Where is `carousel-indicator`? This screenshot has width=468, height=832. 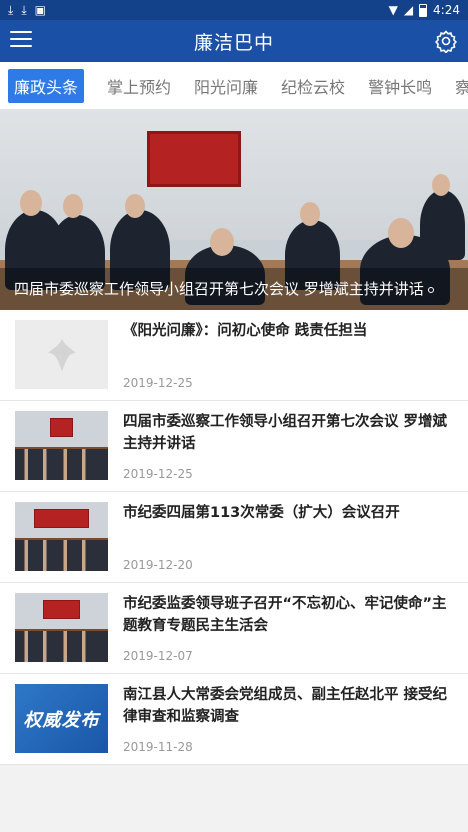 carousel-indicator is located at coordinates (430, 289).